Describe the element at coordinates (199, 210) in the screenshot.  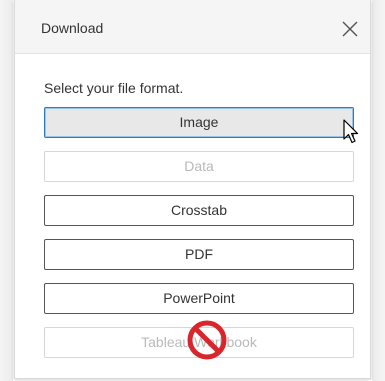
I see `crosstab-format-button: Crosstab` at that location.